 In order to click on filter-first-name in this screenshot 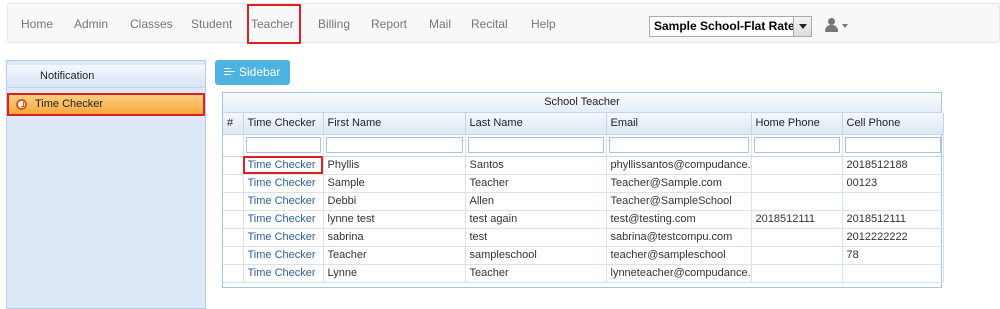, I will do `click(394, 145)`.